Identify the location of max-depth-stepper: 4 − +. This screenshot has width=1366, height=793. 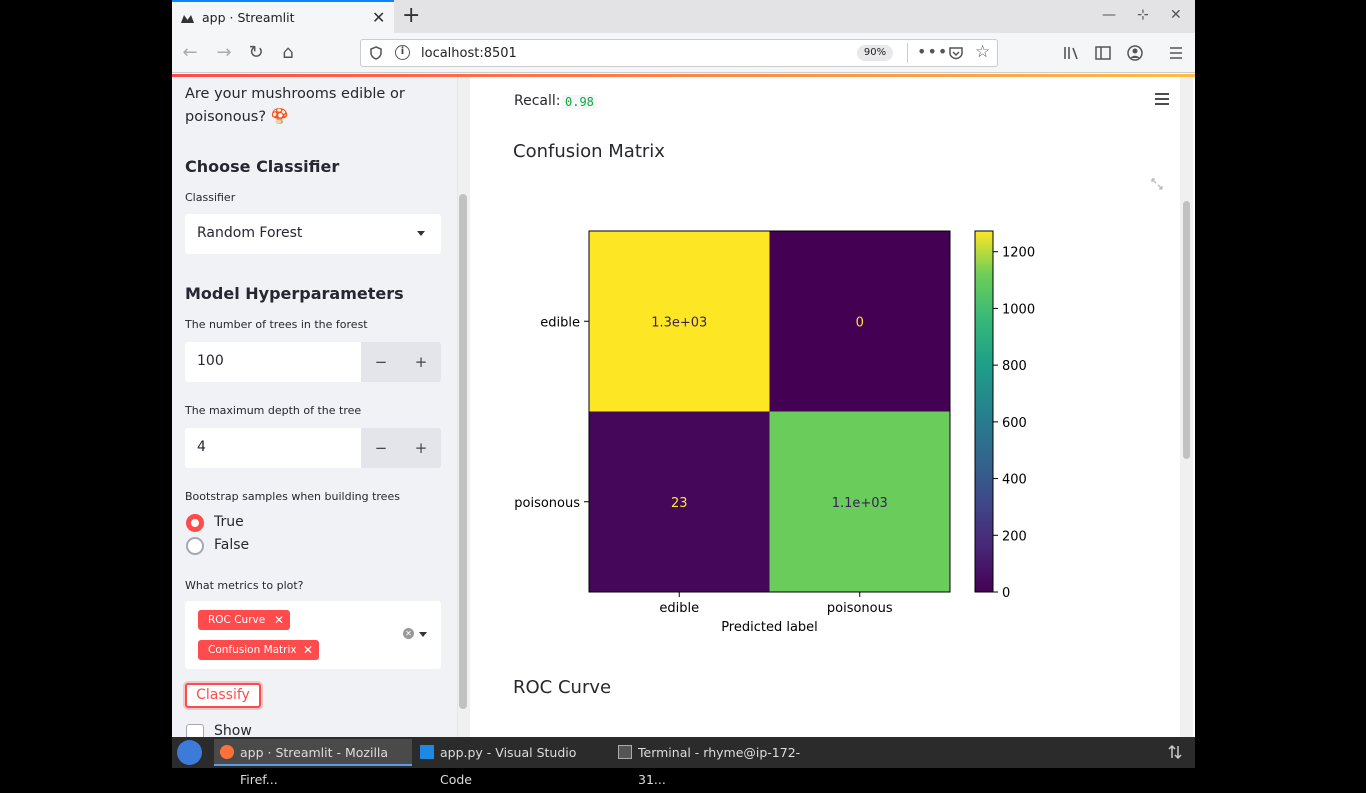
(313, 448).